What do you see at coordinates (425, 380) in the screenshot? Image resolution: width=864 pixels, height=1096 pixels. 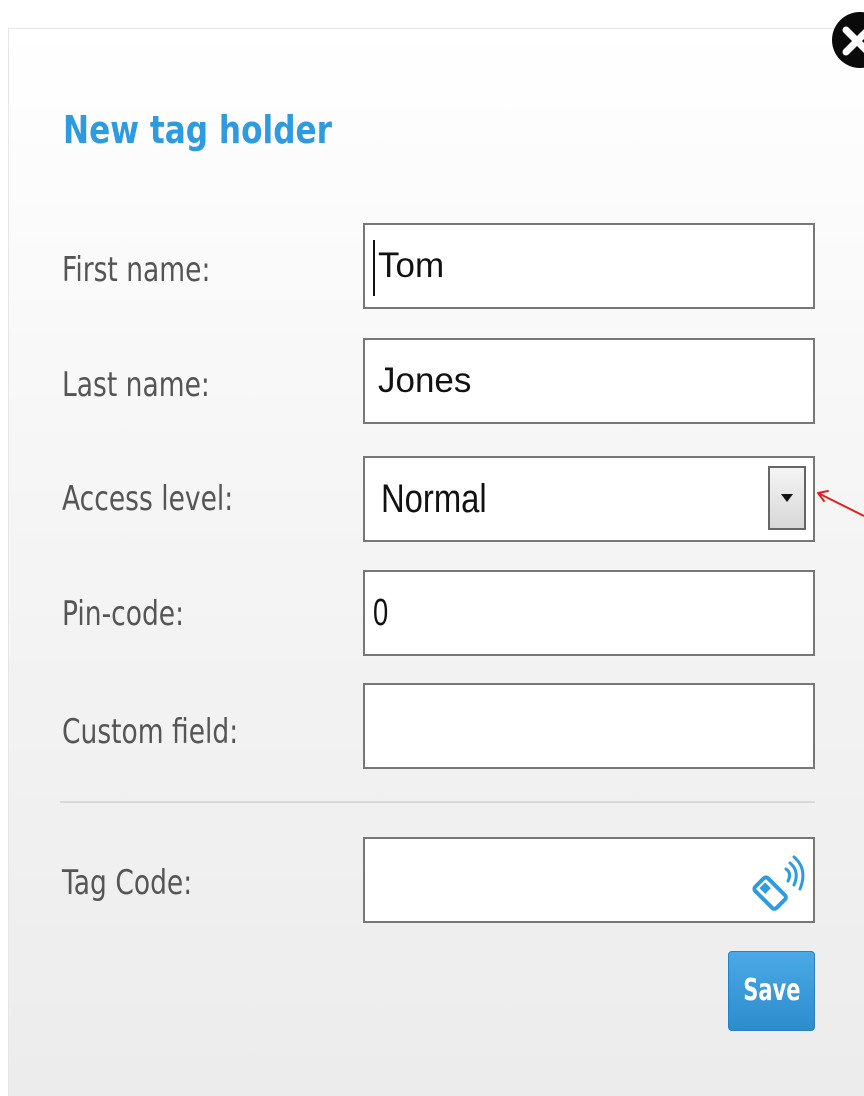 I see `last-name-value: Jones` at bounding box center [425, 380].